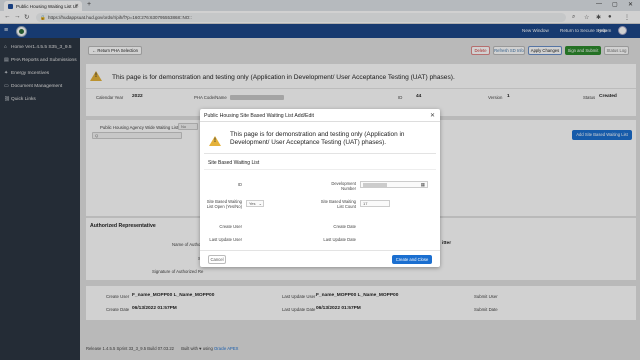  Describe the element at coordinates (339, 239) in the screenshot. I see `last-update-date-label: Last Update Date` at that location.